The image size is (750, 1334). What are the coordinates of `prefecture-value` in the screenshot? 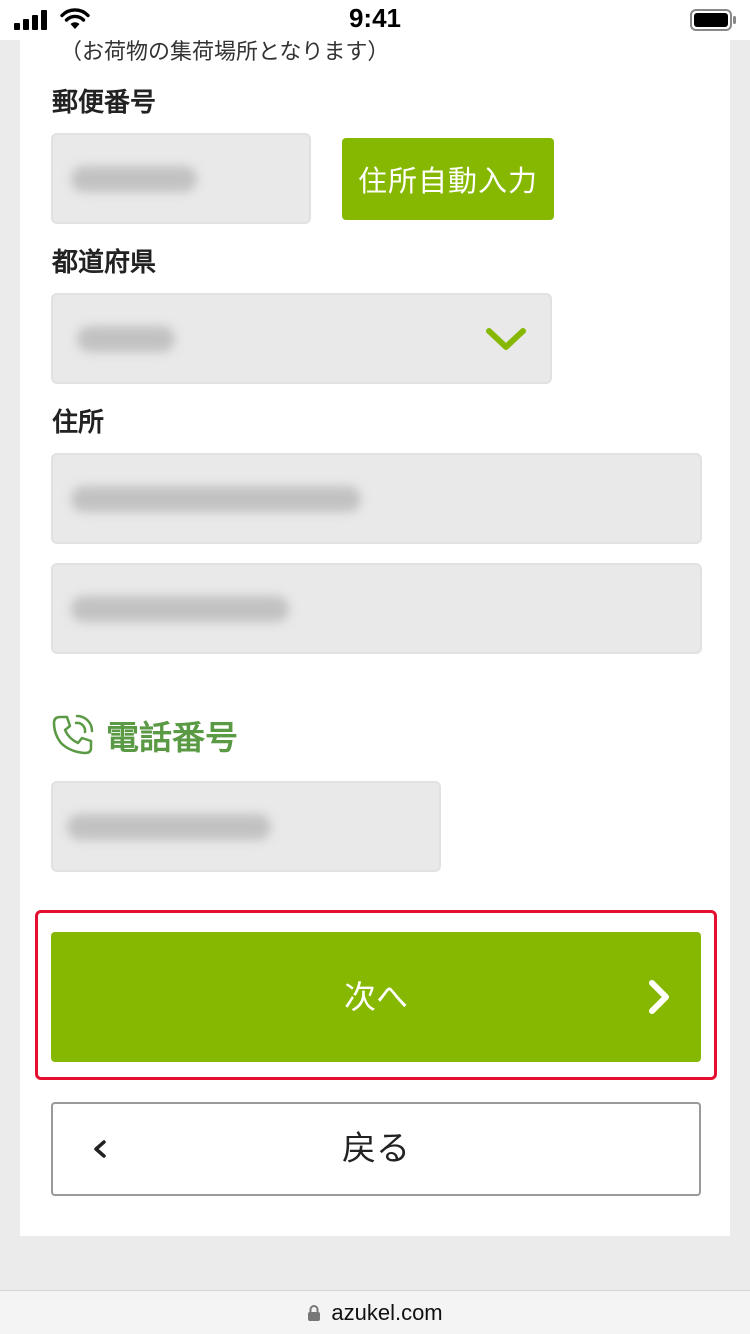 It's located at (126, 338).